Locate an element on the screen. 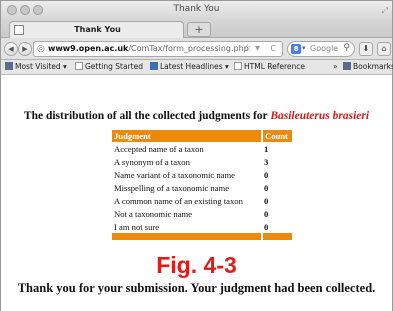  url-path: /ComTax/form_processing.php is located at coordinates (188, 48).